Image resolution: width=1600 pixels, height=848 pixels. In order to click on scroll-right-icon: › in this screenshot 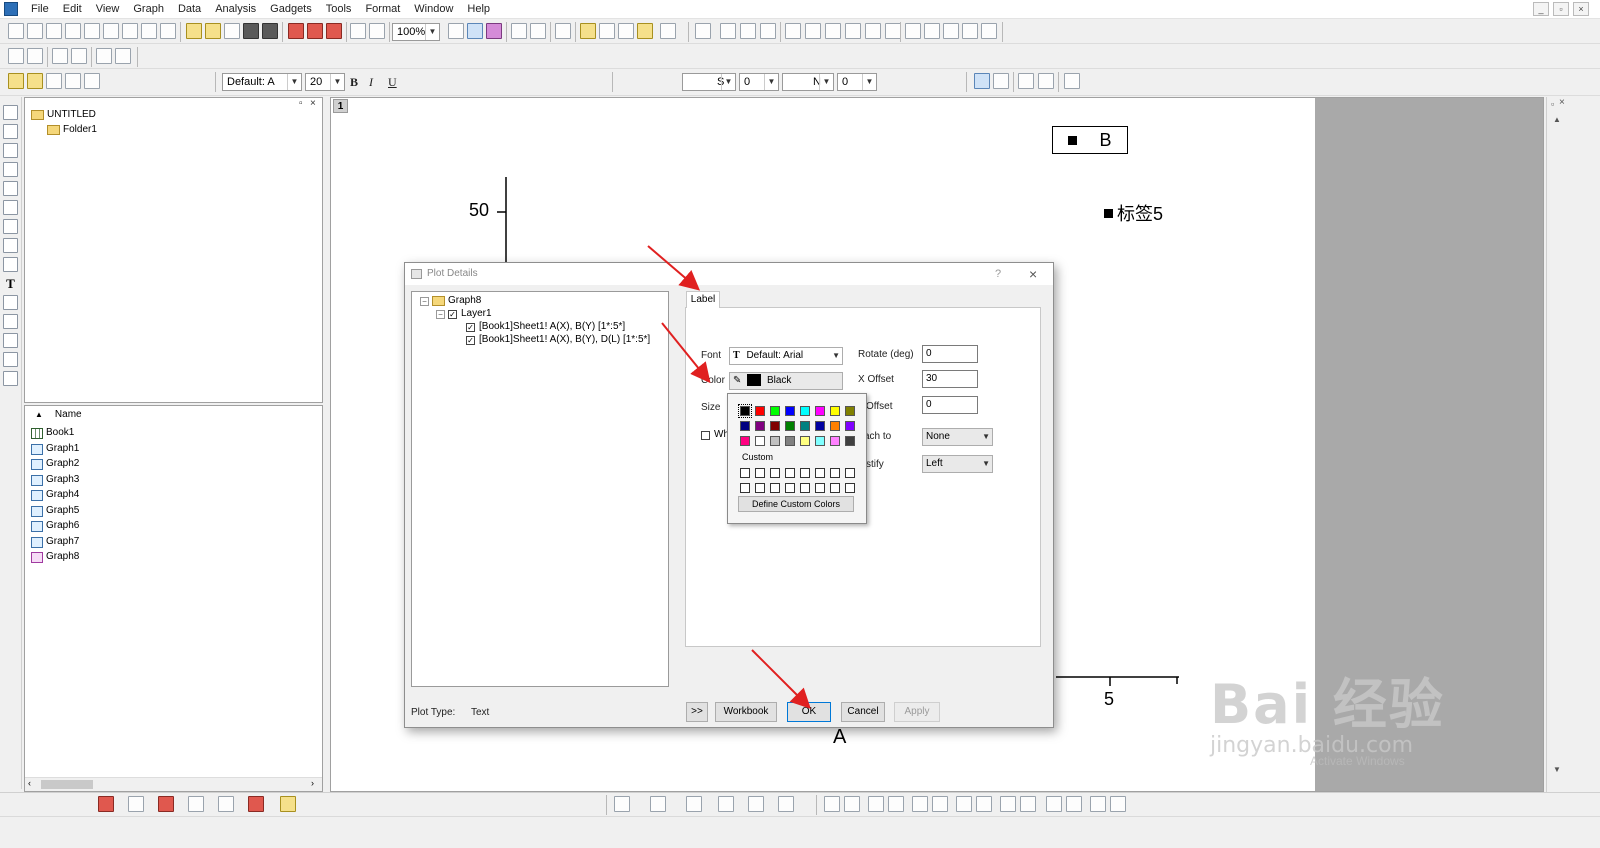, I will do `click(312, 783)`.